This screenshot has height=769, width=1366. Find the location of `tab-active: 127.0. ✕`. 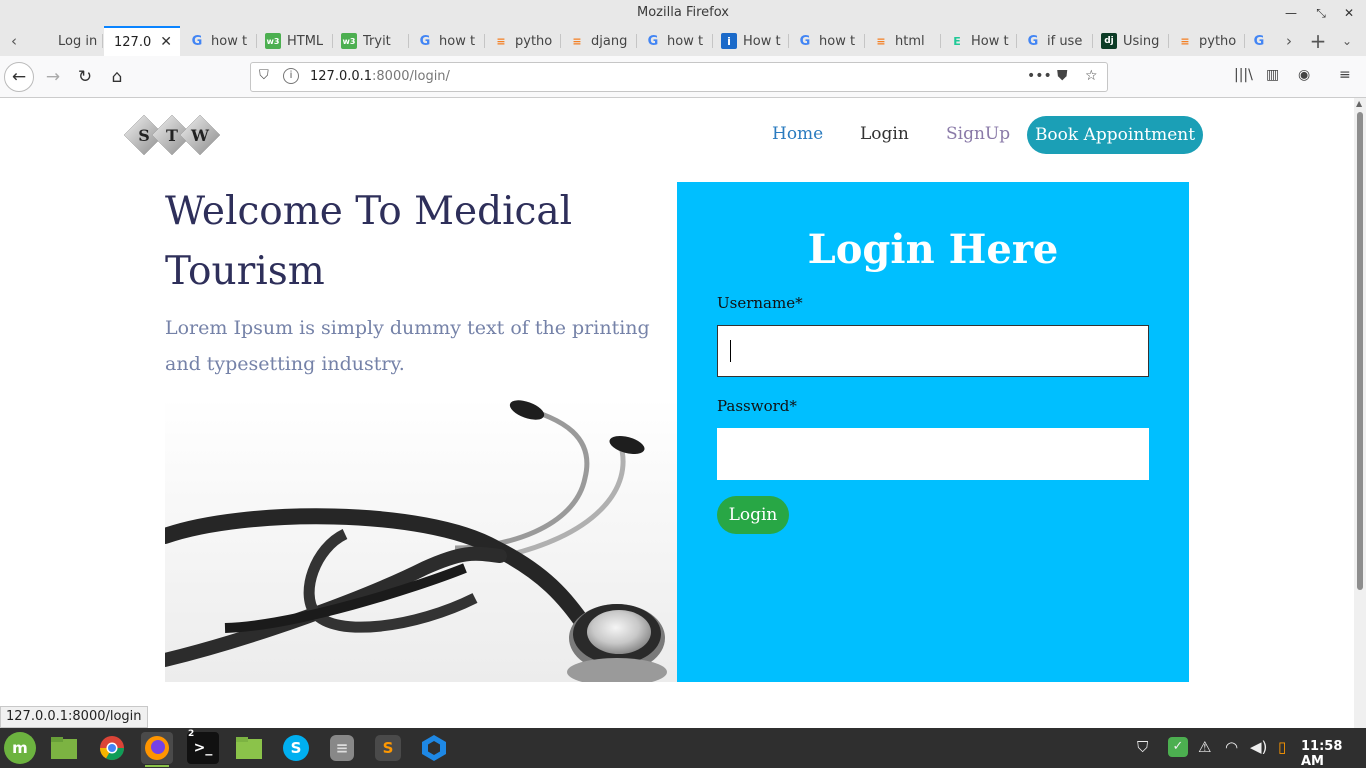

tab-active: 127.0. ✕ is located at coordinates (142, 41).